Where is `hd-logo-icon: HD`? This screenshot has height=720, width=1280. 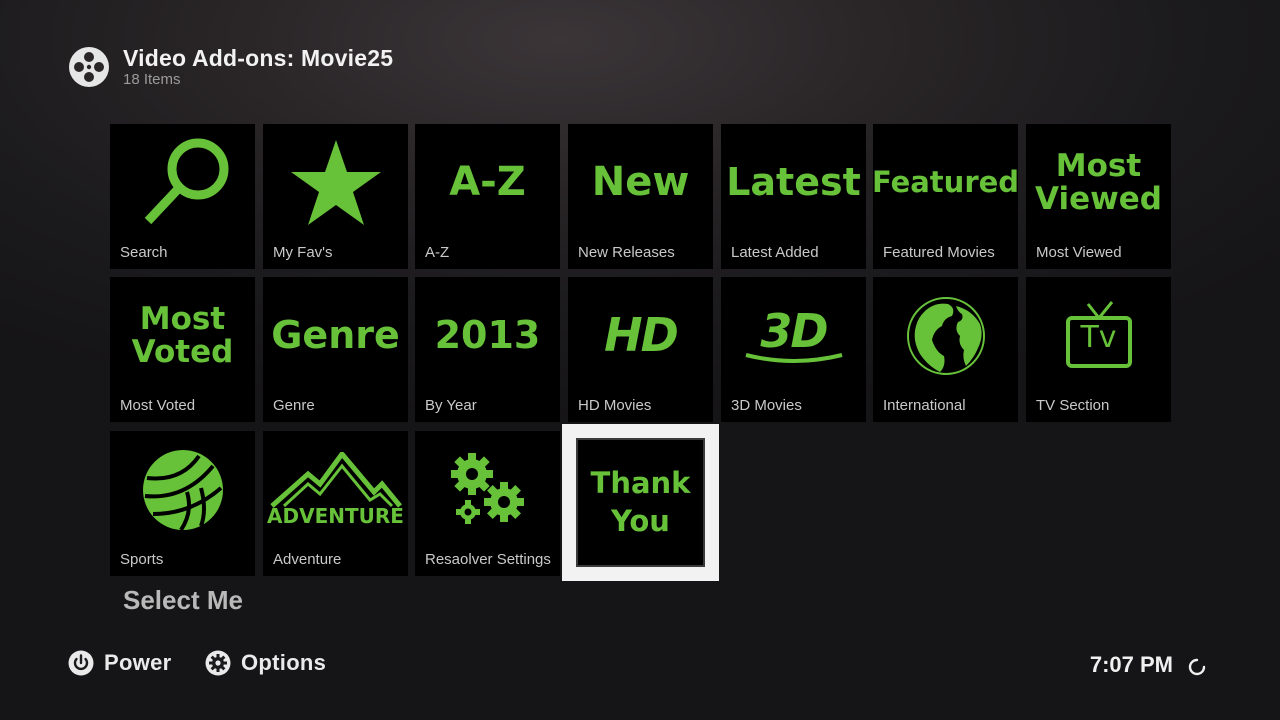 hd-logo-icon: HD is located at coordinates (641, 335).